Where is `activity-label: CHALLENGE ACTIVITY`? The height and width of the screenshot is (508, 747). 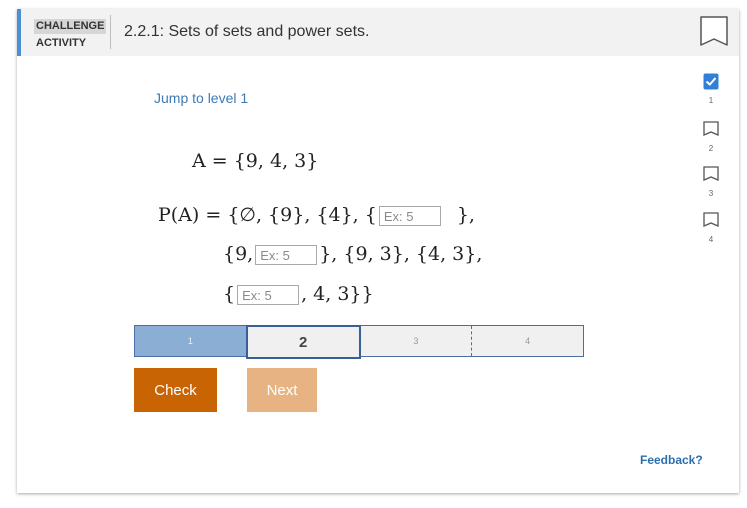 activity-label: CHALLENGE ACTIVITY is located at coordinates (74, 32).